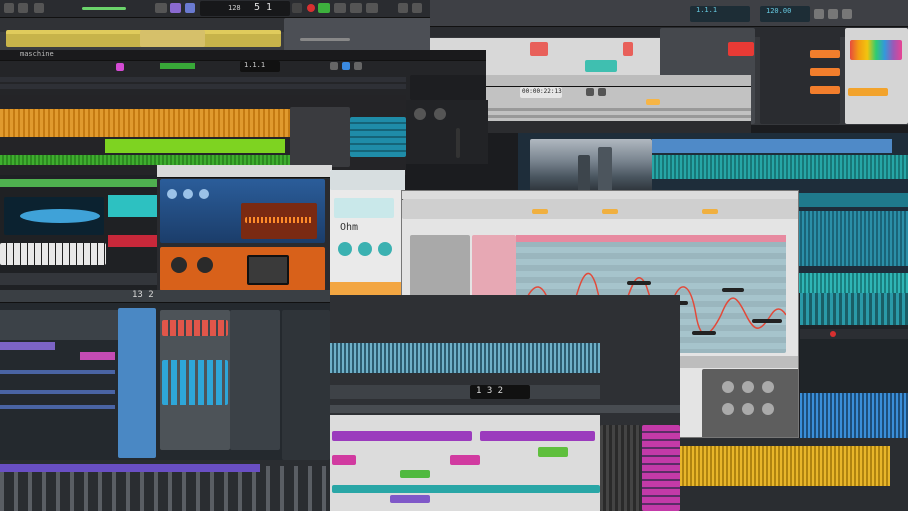  I want to click on counter-readout: 13 2, so click(143, 295).